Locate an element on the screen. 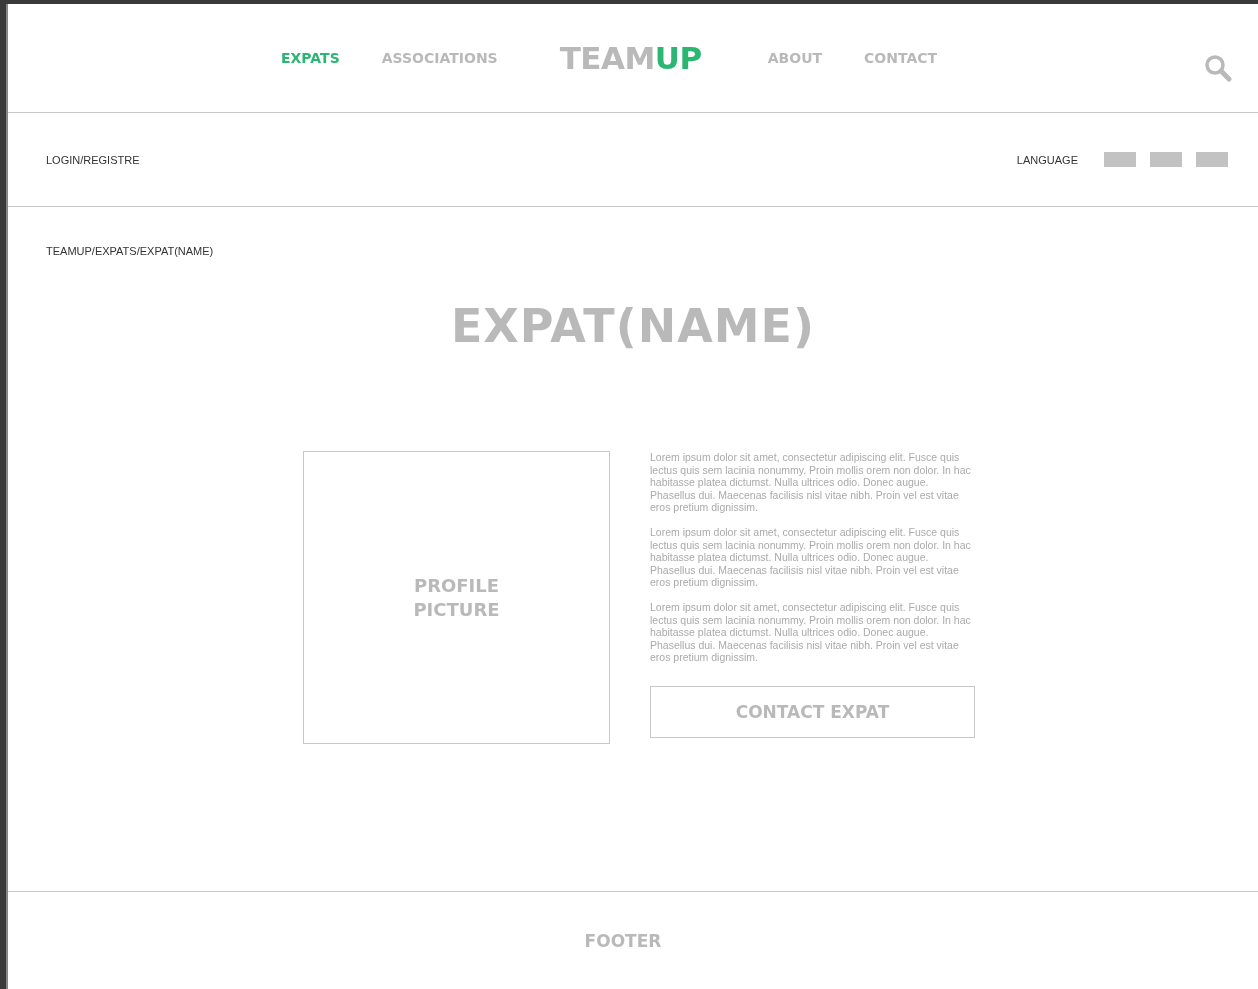  page-title: EXPAT(NAME) is located at coordinates (633, 326).